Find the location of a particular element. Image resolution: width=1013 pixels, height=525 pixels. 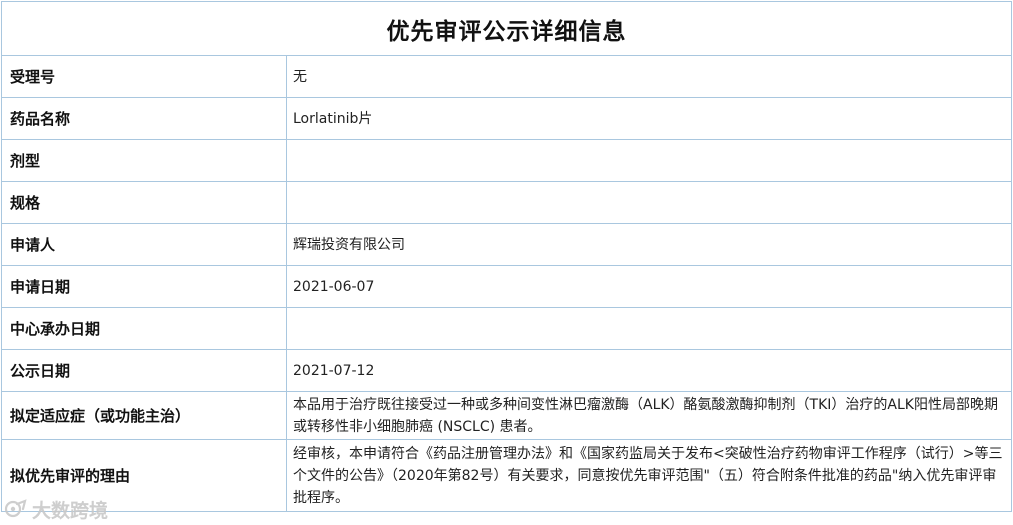

acceptance-number-value: 无 is located at coordinates (649, 76).